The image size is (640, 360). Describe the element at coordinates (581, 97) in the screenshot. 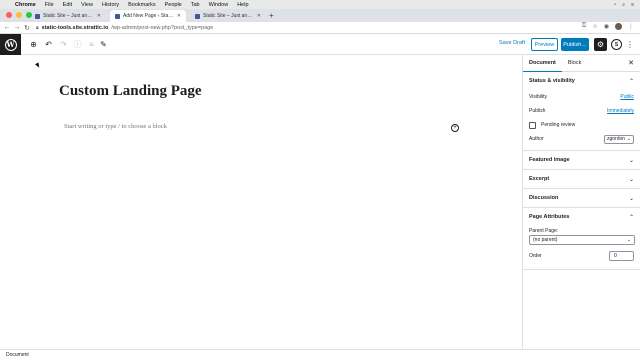

I see `visibility-row: Visibility Public` at that location.